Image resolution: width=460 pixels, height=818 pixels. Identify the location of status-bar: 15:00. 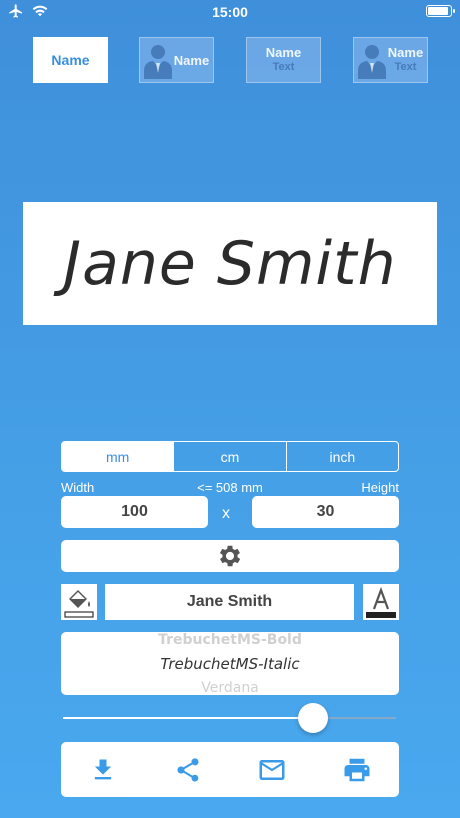
(230, 12).